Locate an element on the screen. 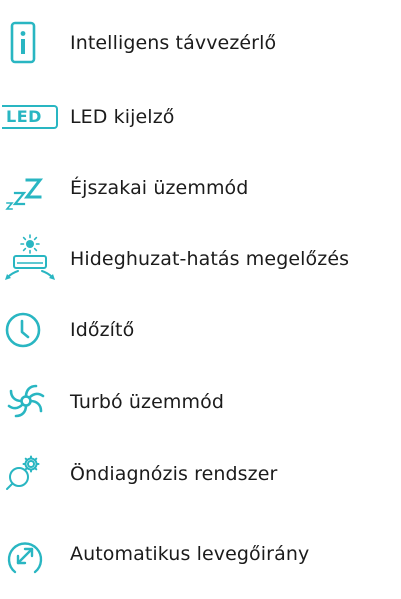 The width and height of the screenshot is (401, 599). clock-icon is located at coordinates (31, 330).